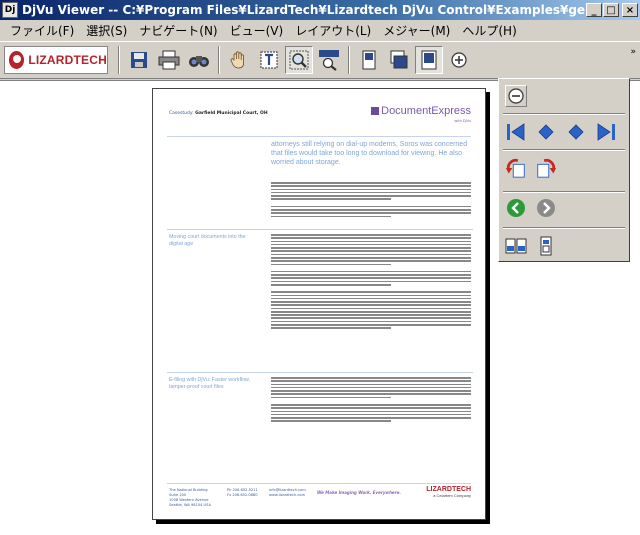 This screenshot has width=640, height=535. I want to click on page-info-icon, so click(546, 246).